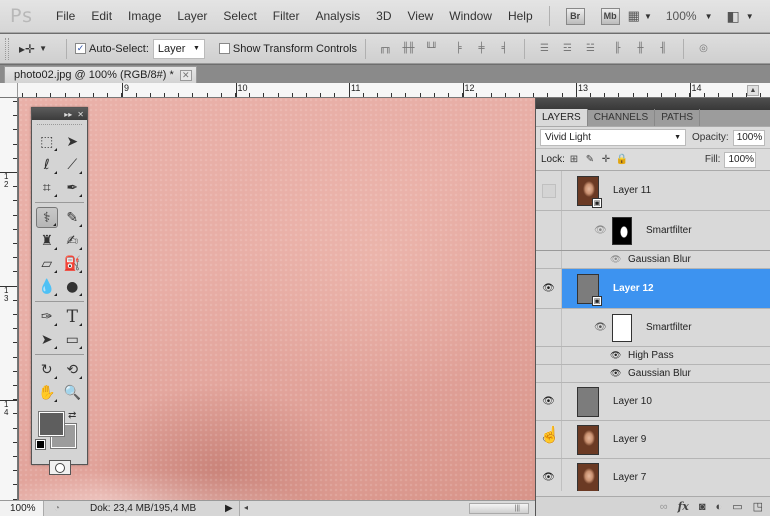  Describe the element at coordinates (72, 141) in the screenshot. I see `move-tool-icon: ➤` at that location.